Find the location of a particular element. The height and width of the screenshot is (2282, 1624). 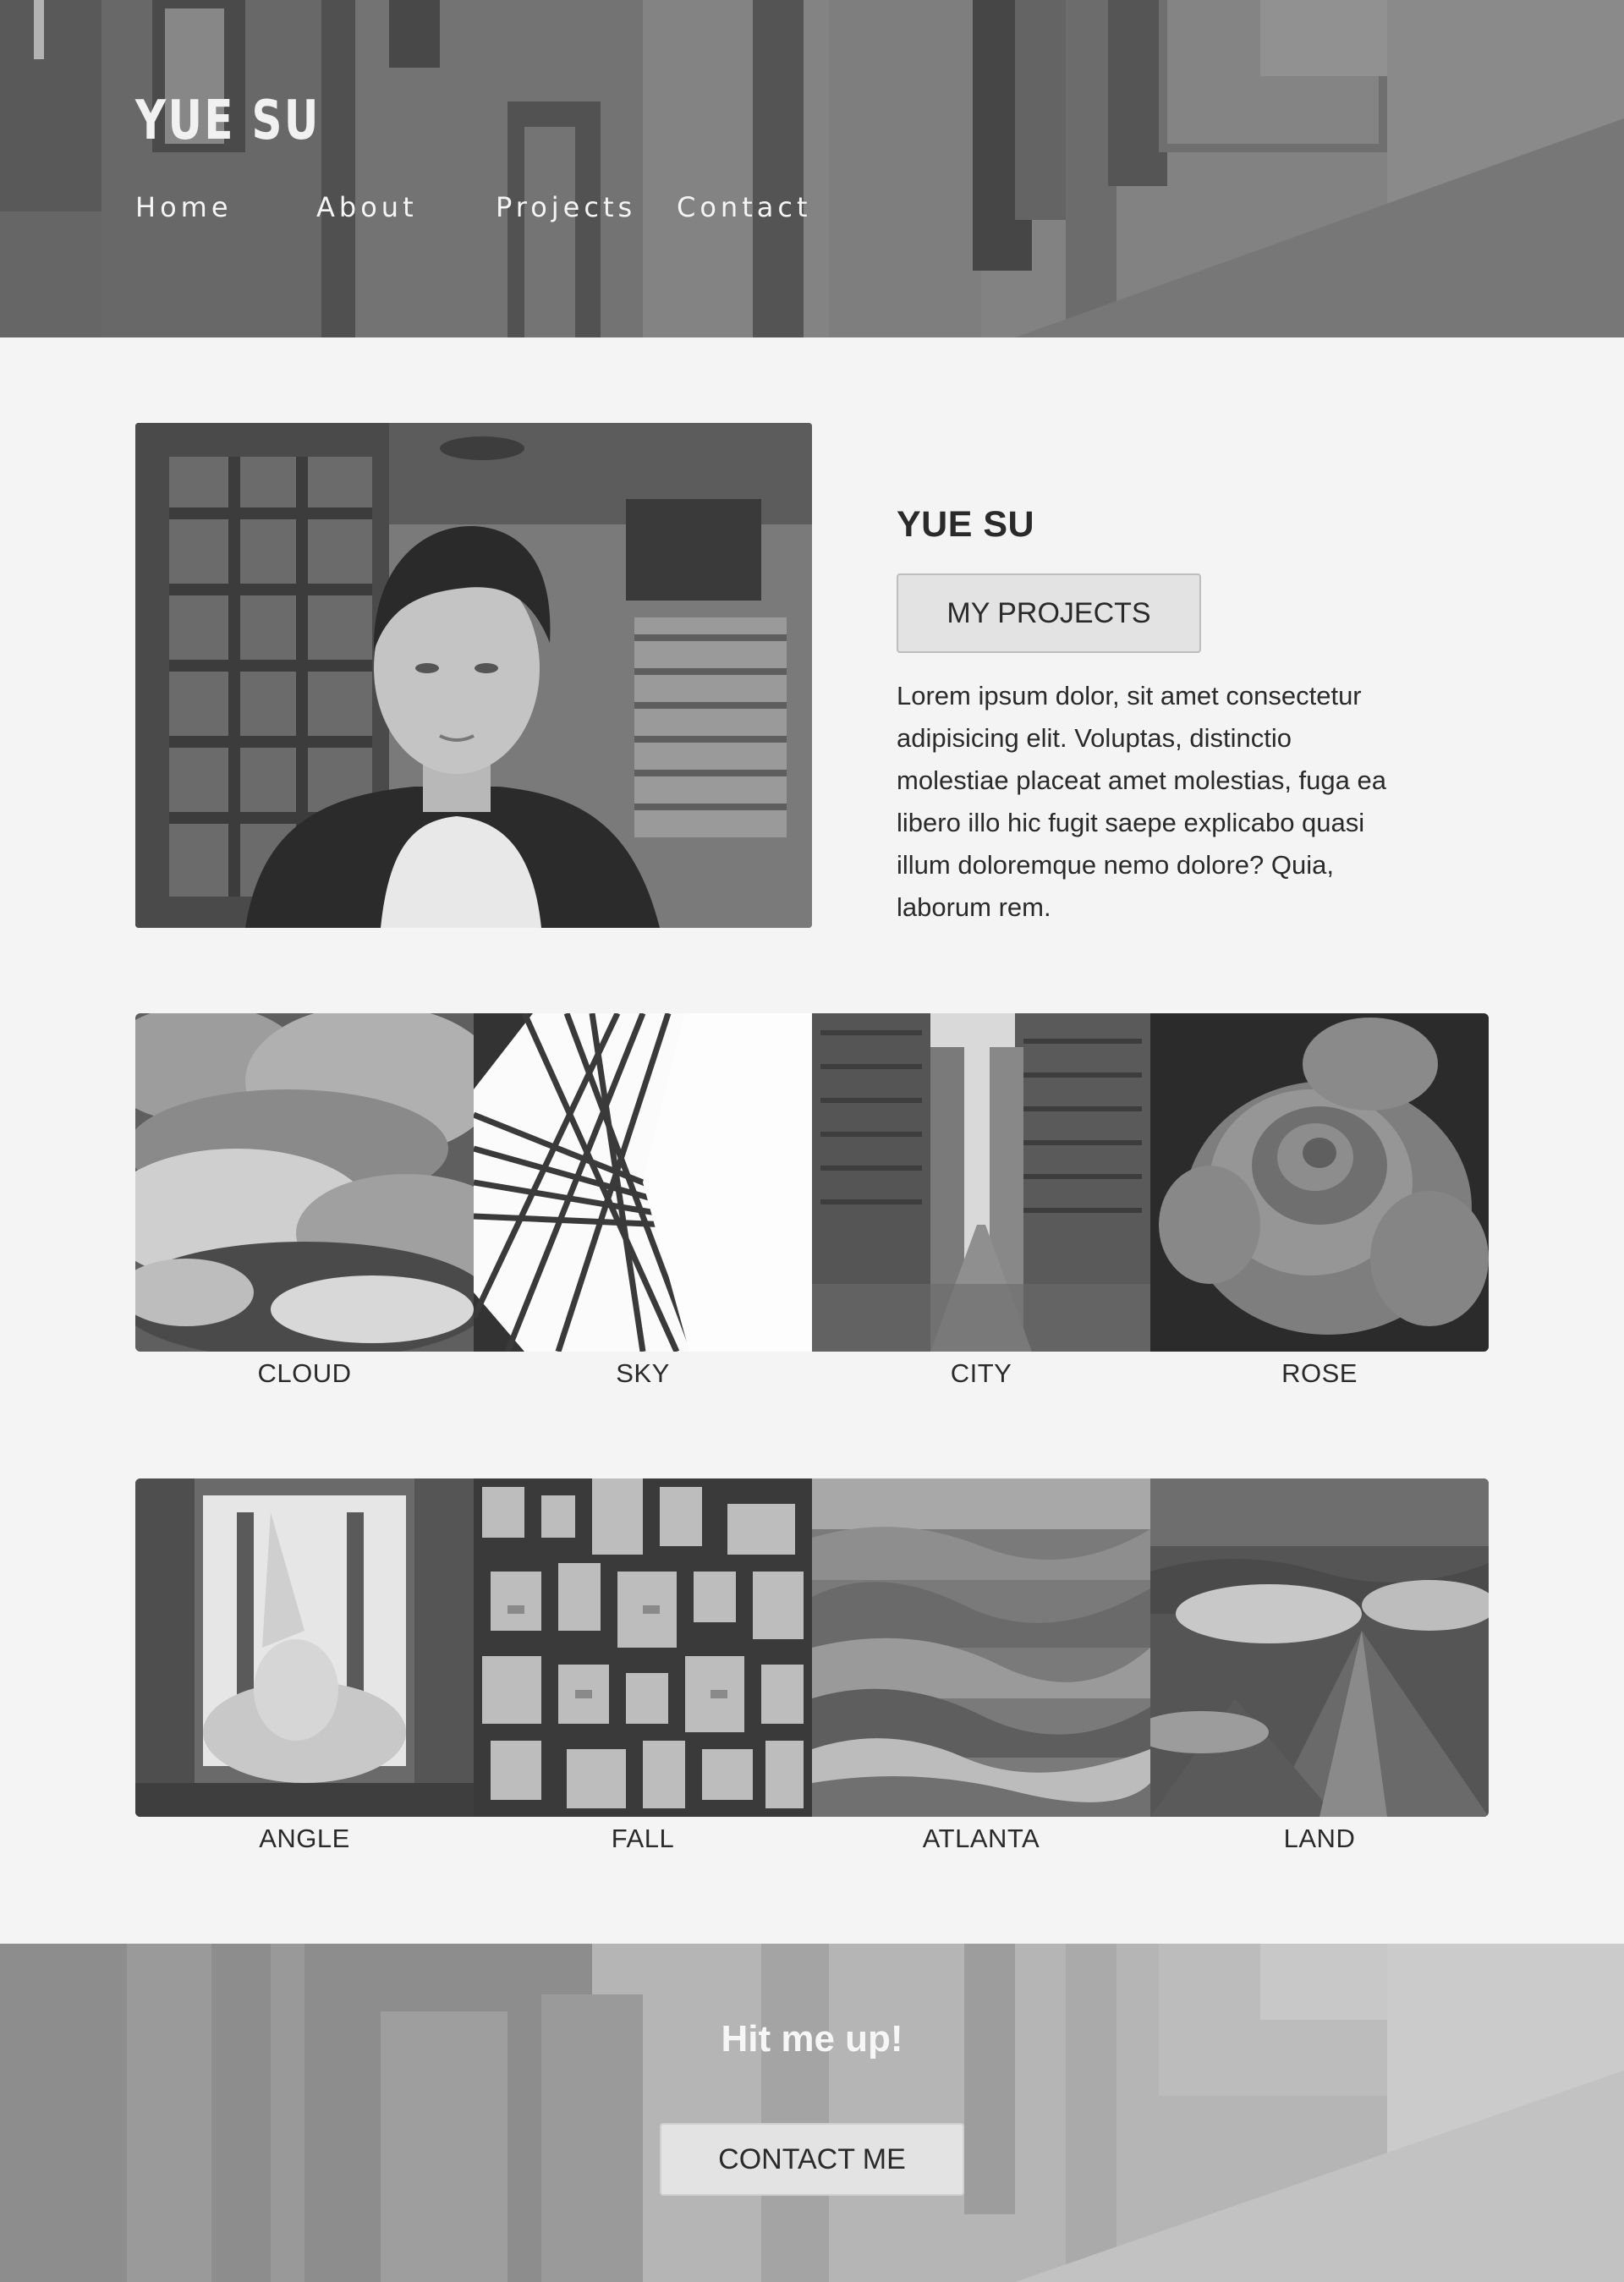

gallery-caption-city: CITY is located at coordinates (981, 1373).